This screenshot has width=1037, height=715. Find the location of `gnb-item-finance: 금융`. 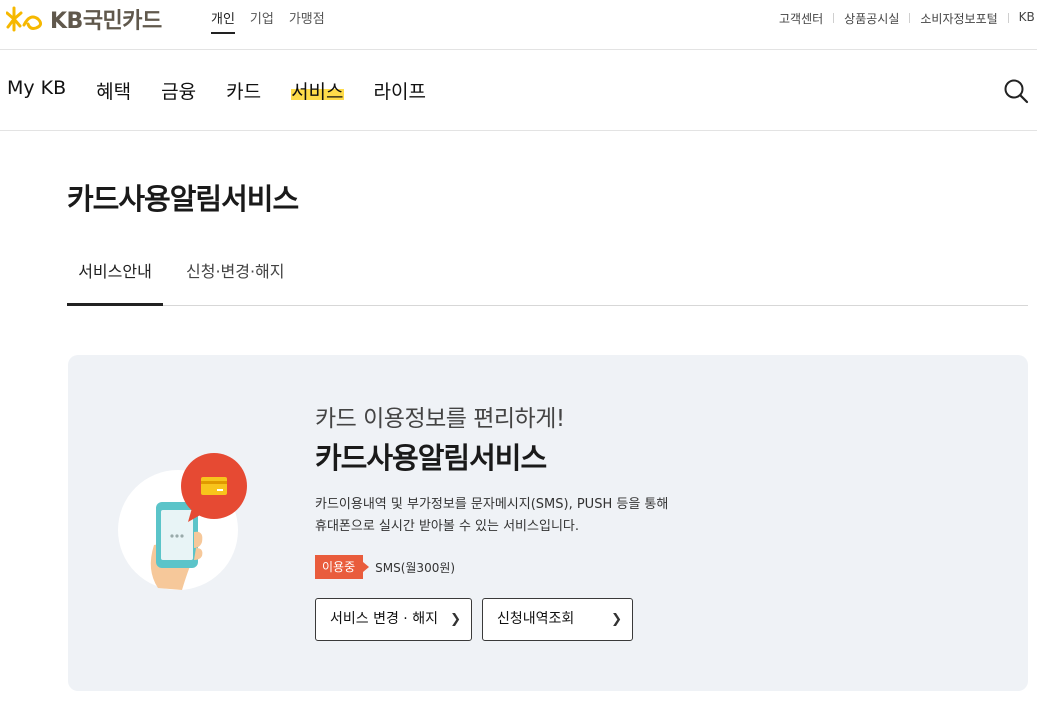

gnb-item-finance: 금융 is located at coordinates (178, 90).